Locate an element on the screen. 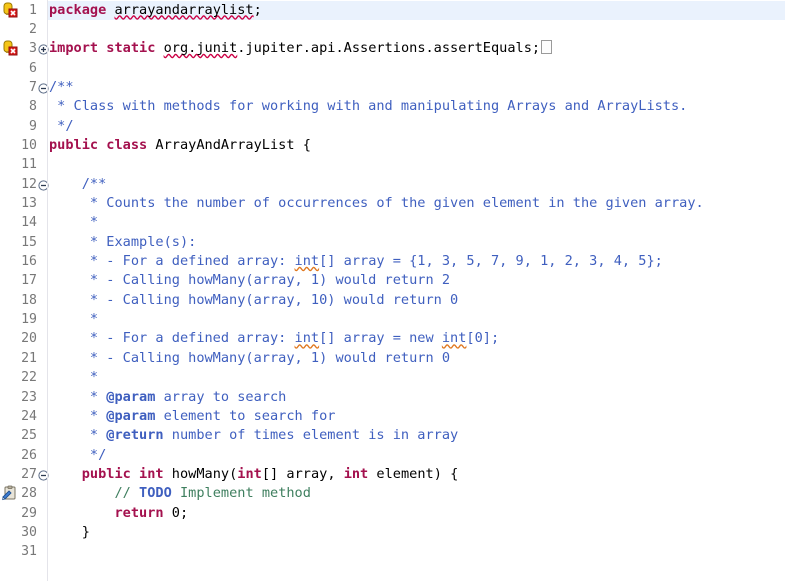 This screenshot has height=581, width=785. code-line: return 0; is located at coordinates (118, 513).